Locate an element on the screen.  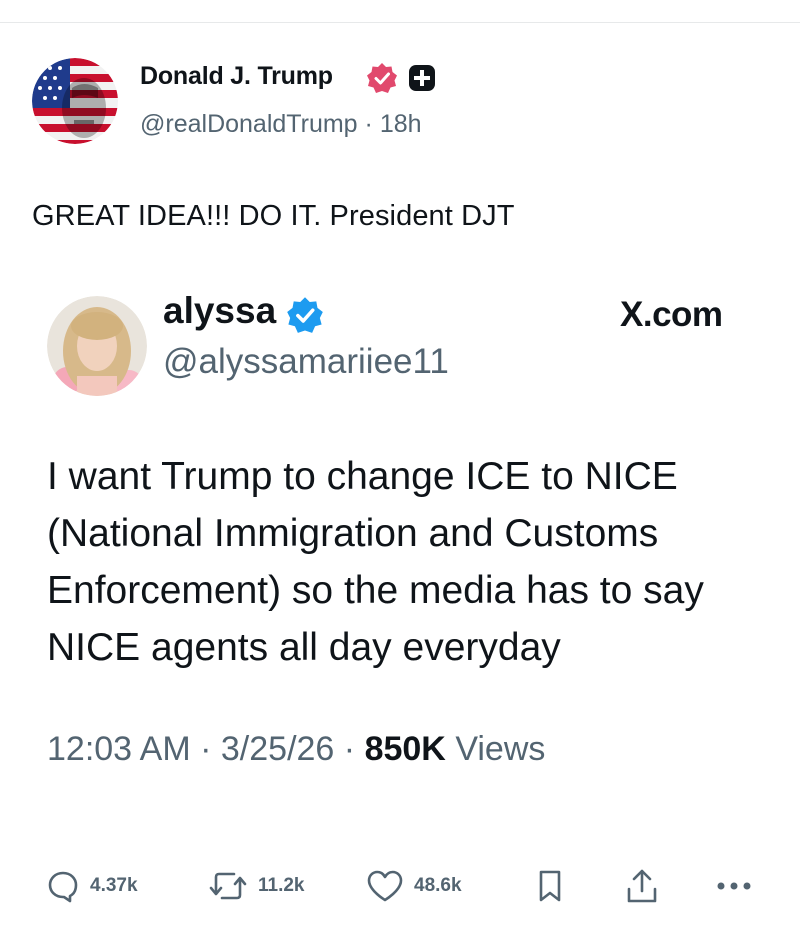
affiliate-plus-icon is located at coordinates (422, 78).